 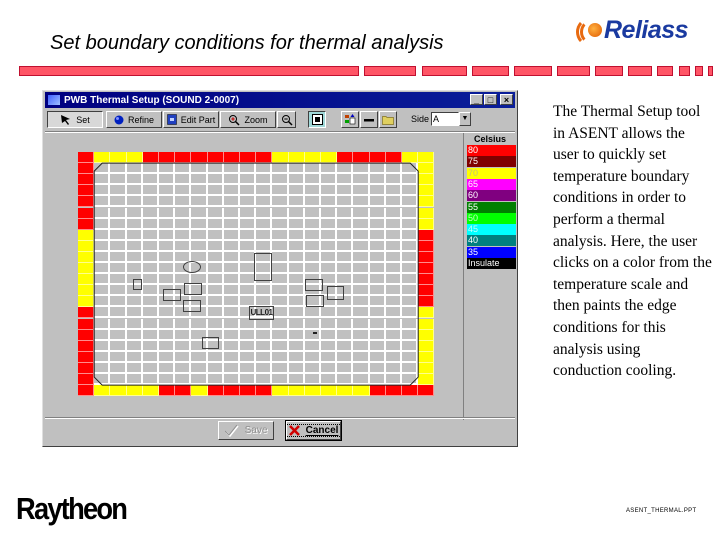 I want to click on legend-swatch: 75, so click(x=491, y=162).